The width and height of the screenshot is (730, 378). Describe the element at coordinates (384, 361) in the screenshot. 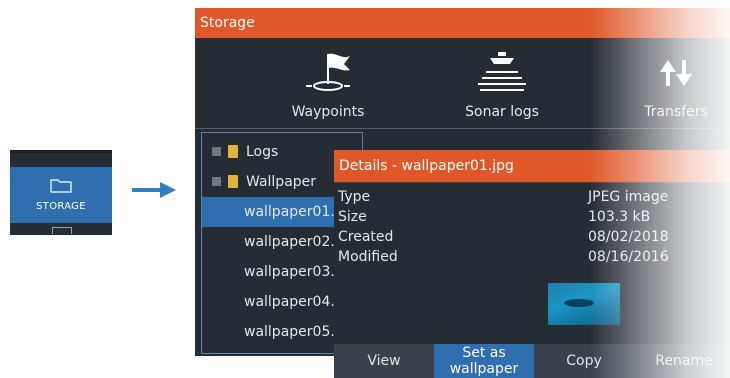

I see `view-button: View` at that location.